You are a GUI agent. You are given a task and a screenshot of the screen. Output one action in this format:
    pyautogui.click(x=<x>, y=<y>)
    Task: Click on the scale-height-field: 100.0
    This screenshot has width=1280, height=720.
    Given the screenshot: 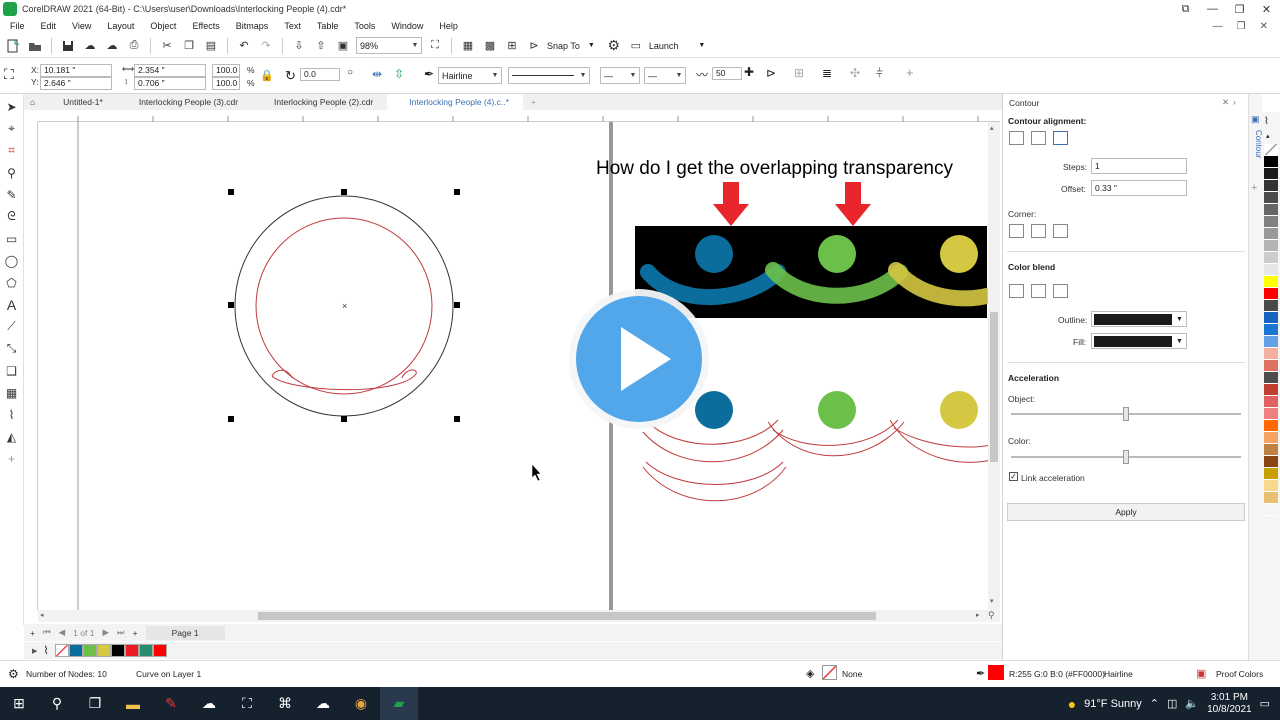 What is the action you would take?
    pyautogui.click(x=226, y=83)
    